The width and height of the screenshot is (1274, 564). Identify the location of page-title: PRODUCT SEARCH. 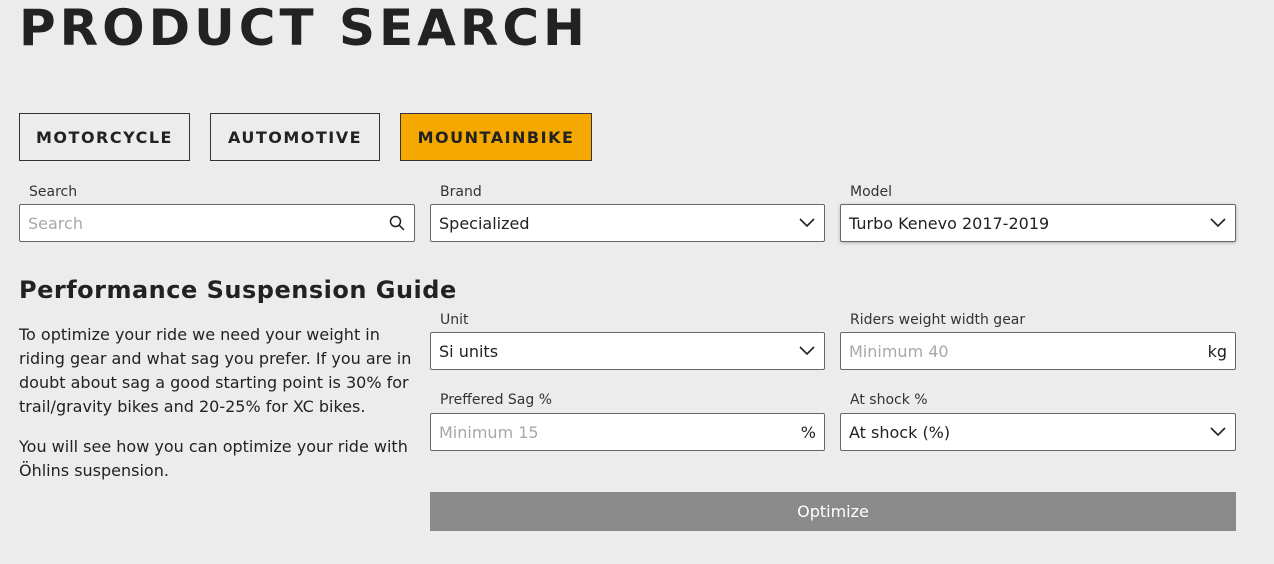
(304, 28).